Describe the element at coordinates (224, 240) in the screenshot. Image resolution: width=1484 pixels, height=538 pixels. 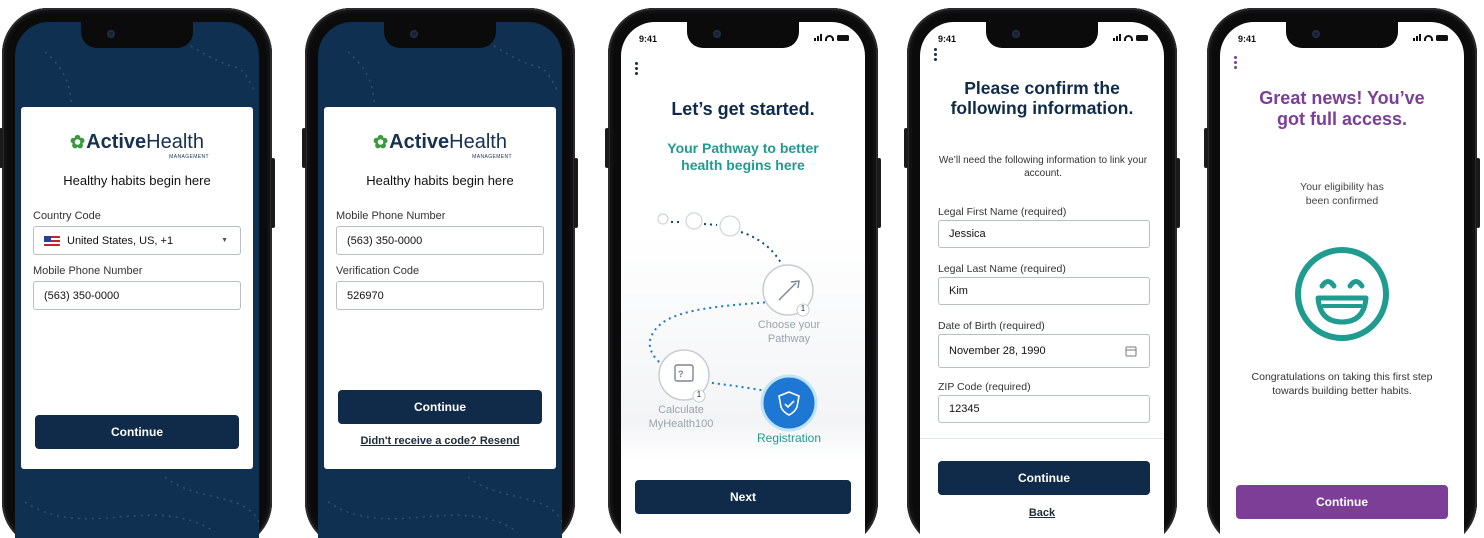
I see `chevron-down-icon: ▼` at that location.